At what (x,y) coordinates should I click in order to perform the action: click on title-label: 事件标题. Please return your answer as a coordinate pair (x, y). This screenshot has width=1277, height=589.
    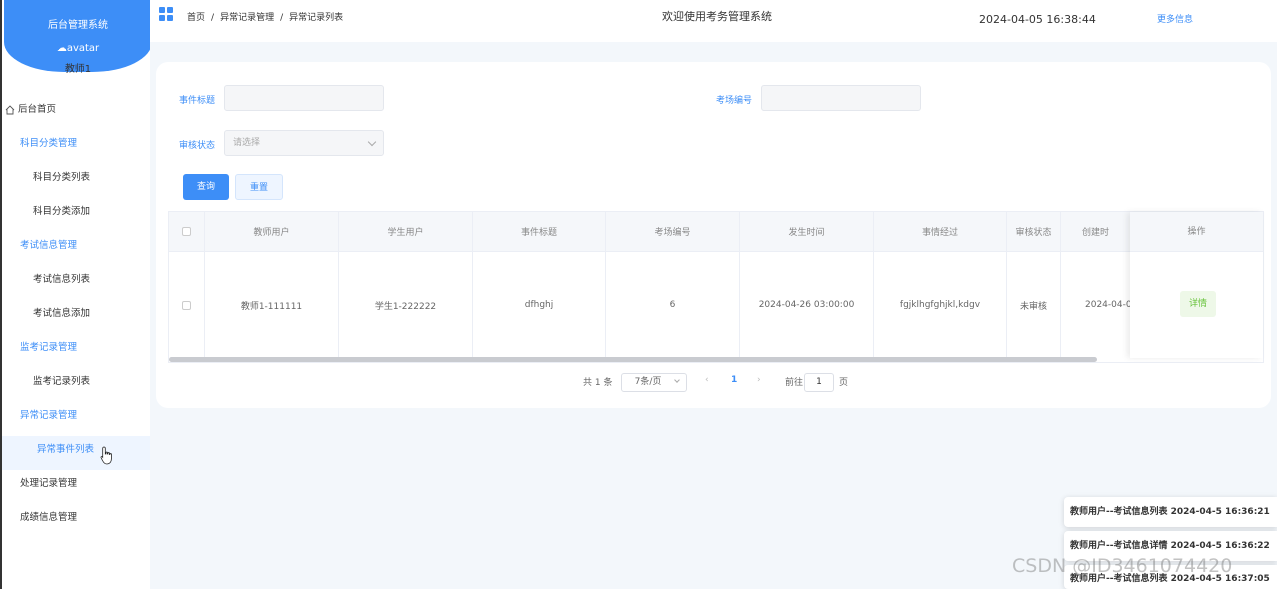
    Looking at the image, I should click on (197, 101).